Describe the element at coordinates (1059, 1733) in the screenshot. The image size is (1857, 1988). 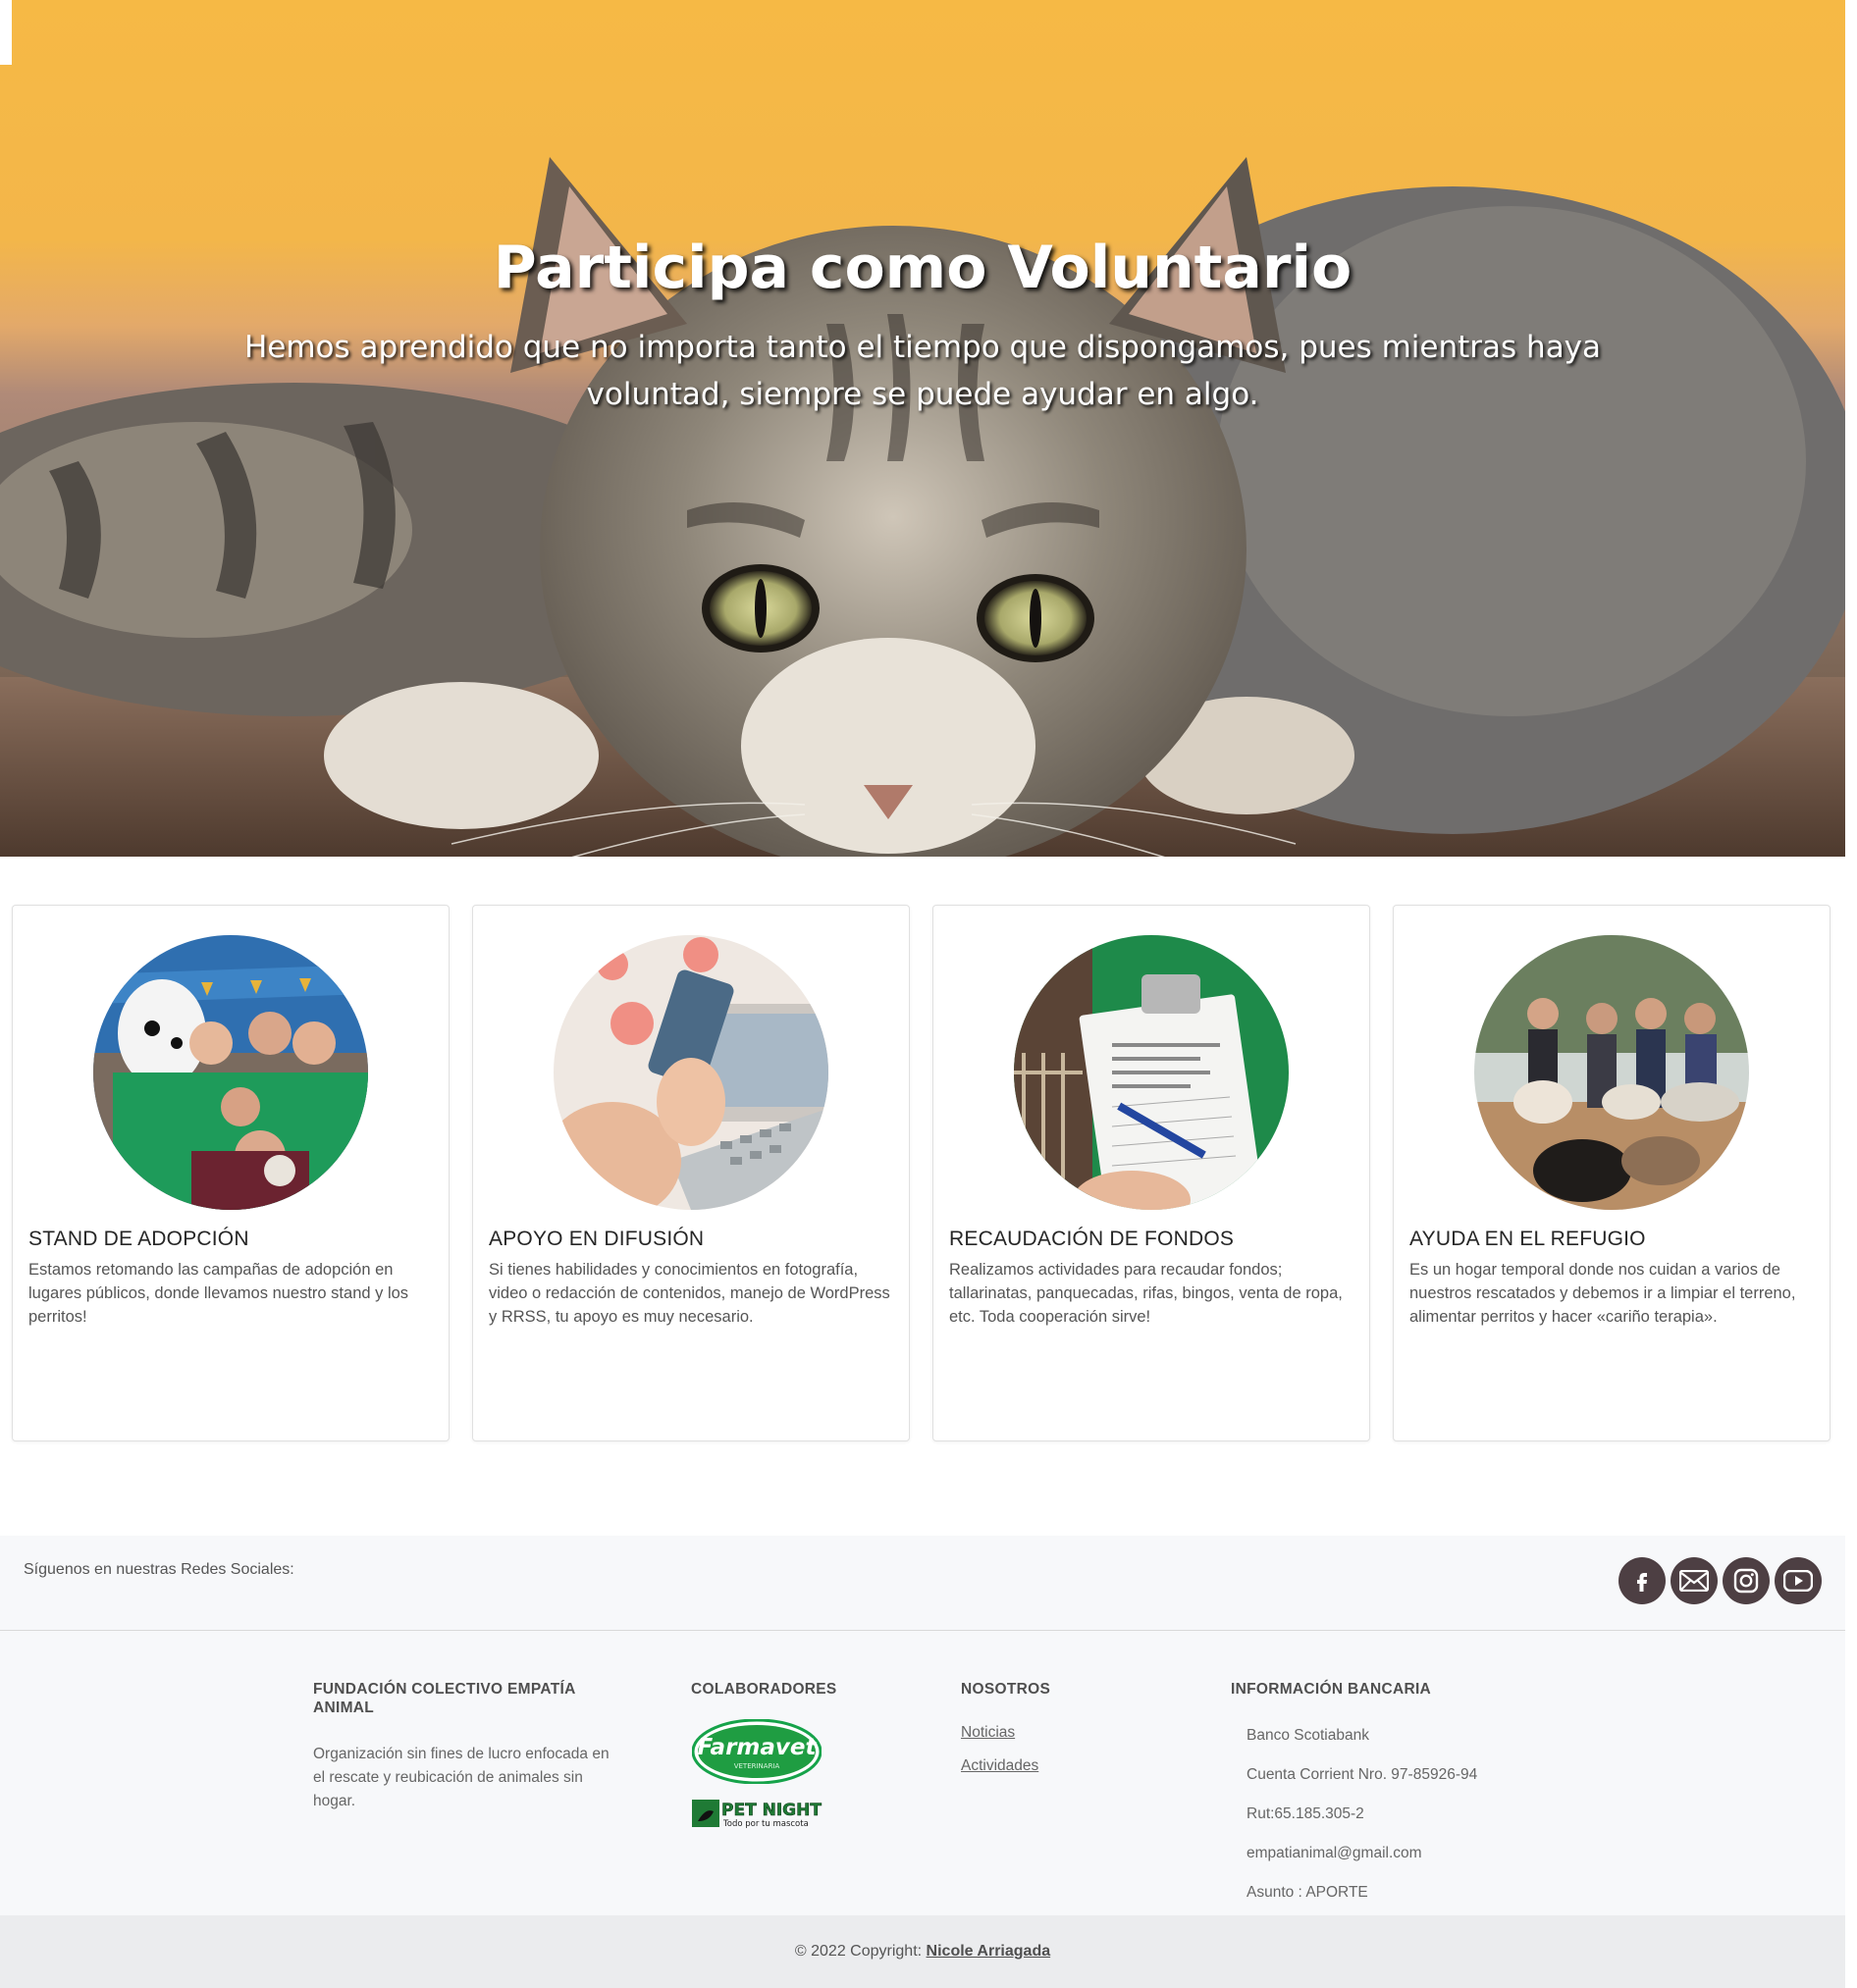
I see `link-noticias: Noticias` at that location.